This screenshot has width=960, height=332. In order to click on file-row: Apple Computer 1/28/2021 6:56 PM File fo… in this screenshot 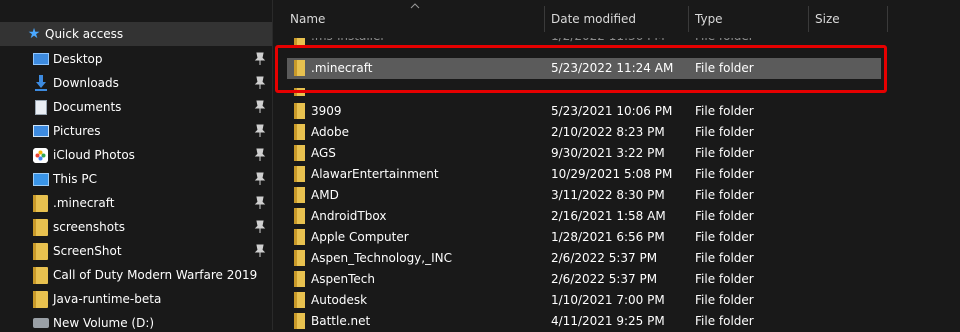, I will do `click(616, 237)`.